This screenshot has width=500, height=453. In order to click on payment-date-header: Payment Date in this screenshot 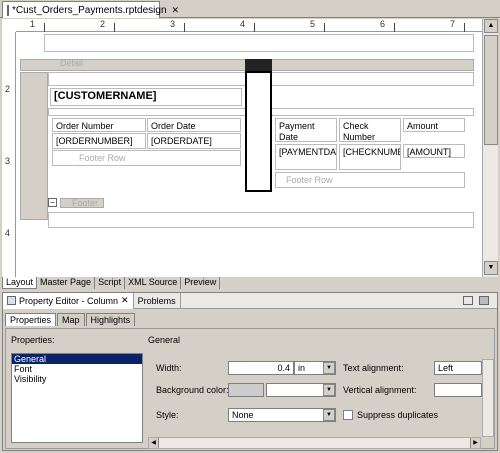, I will do `click(306, 130)`.